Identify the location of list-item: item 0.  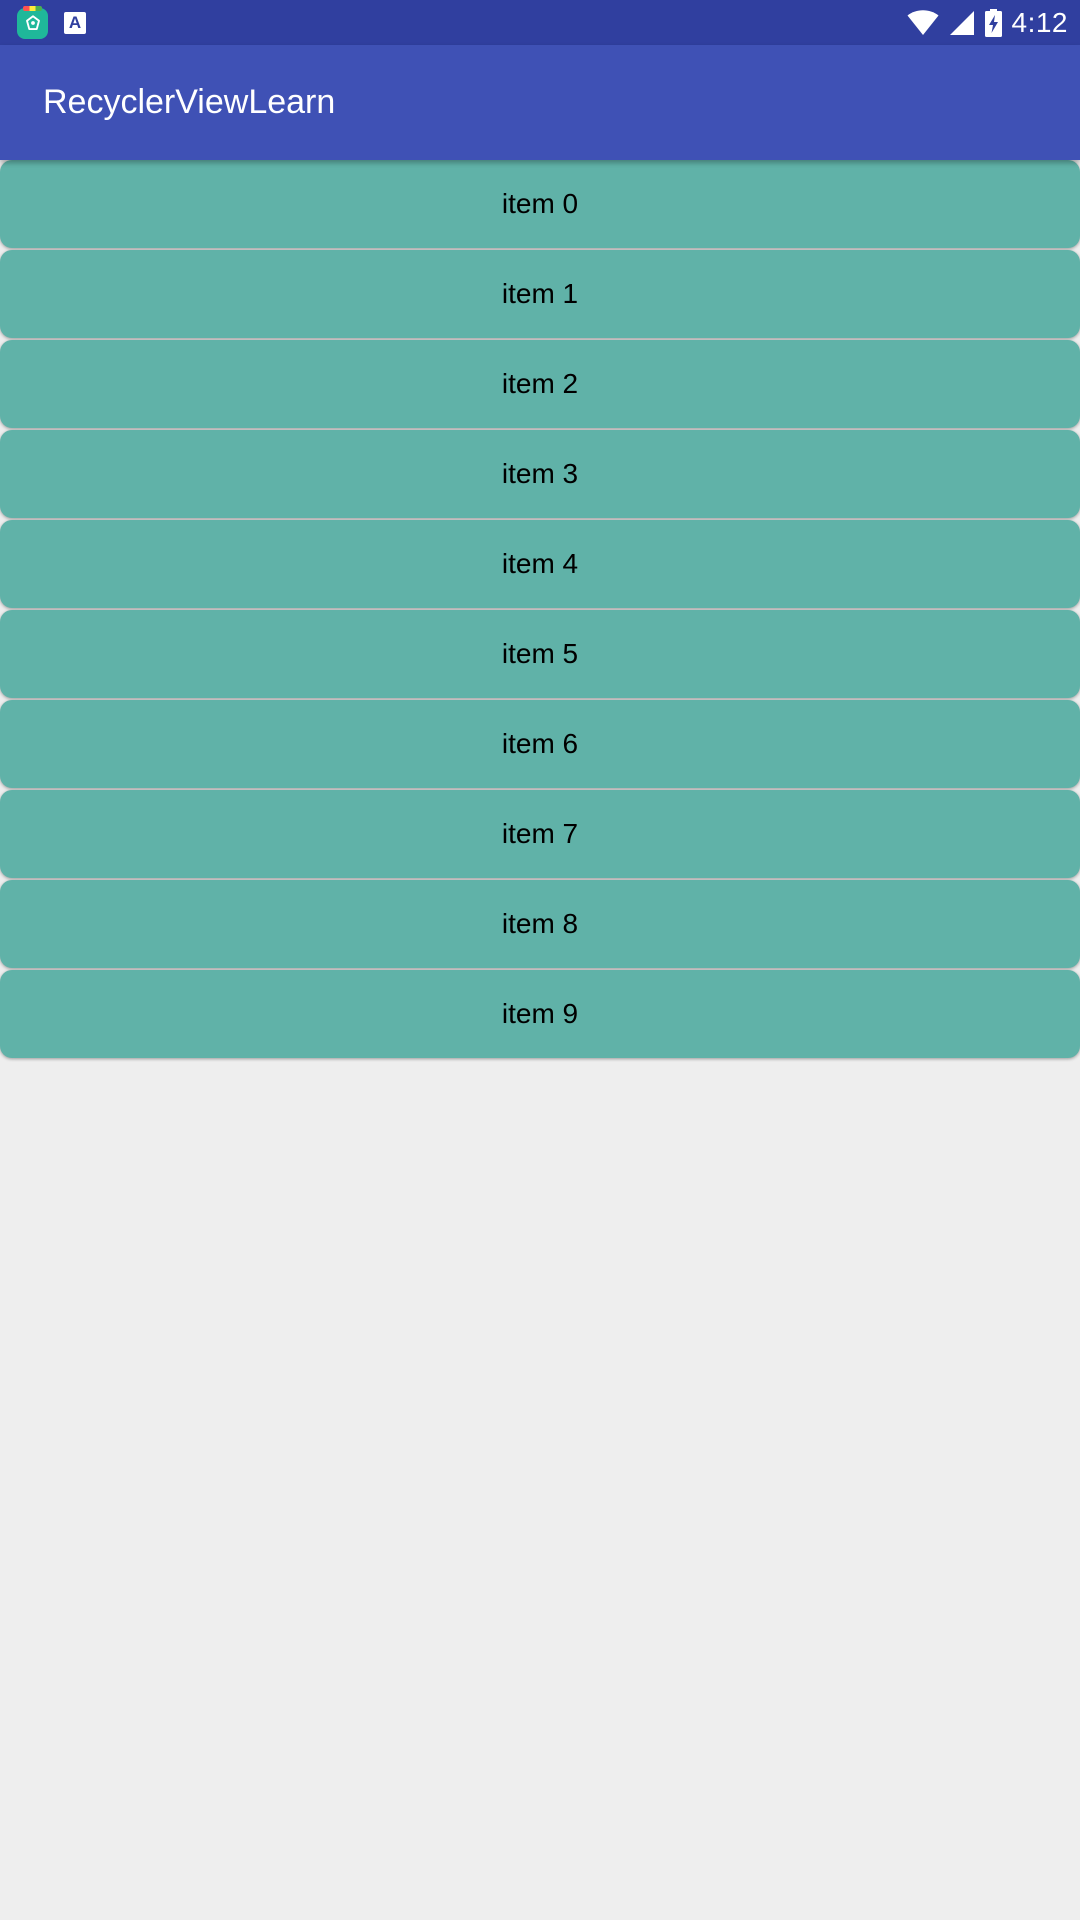
(540, 204).